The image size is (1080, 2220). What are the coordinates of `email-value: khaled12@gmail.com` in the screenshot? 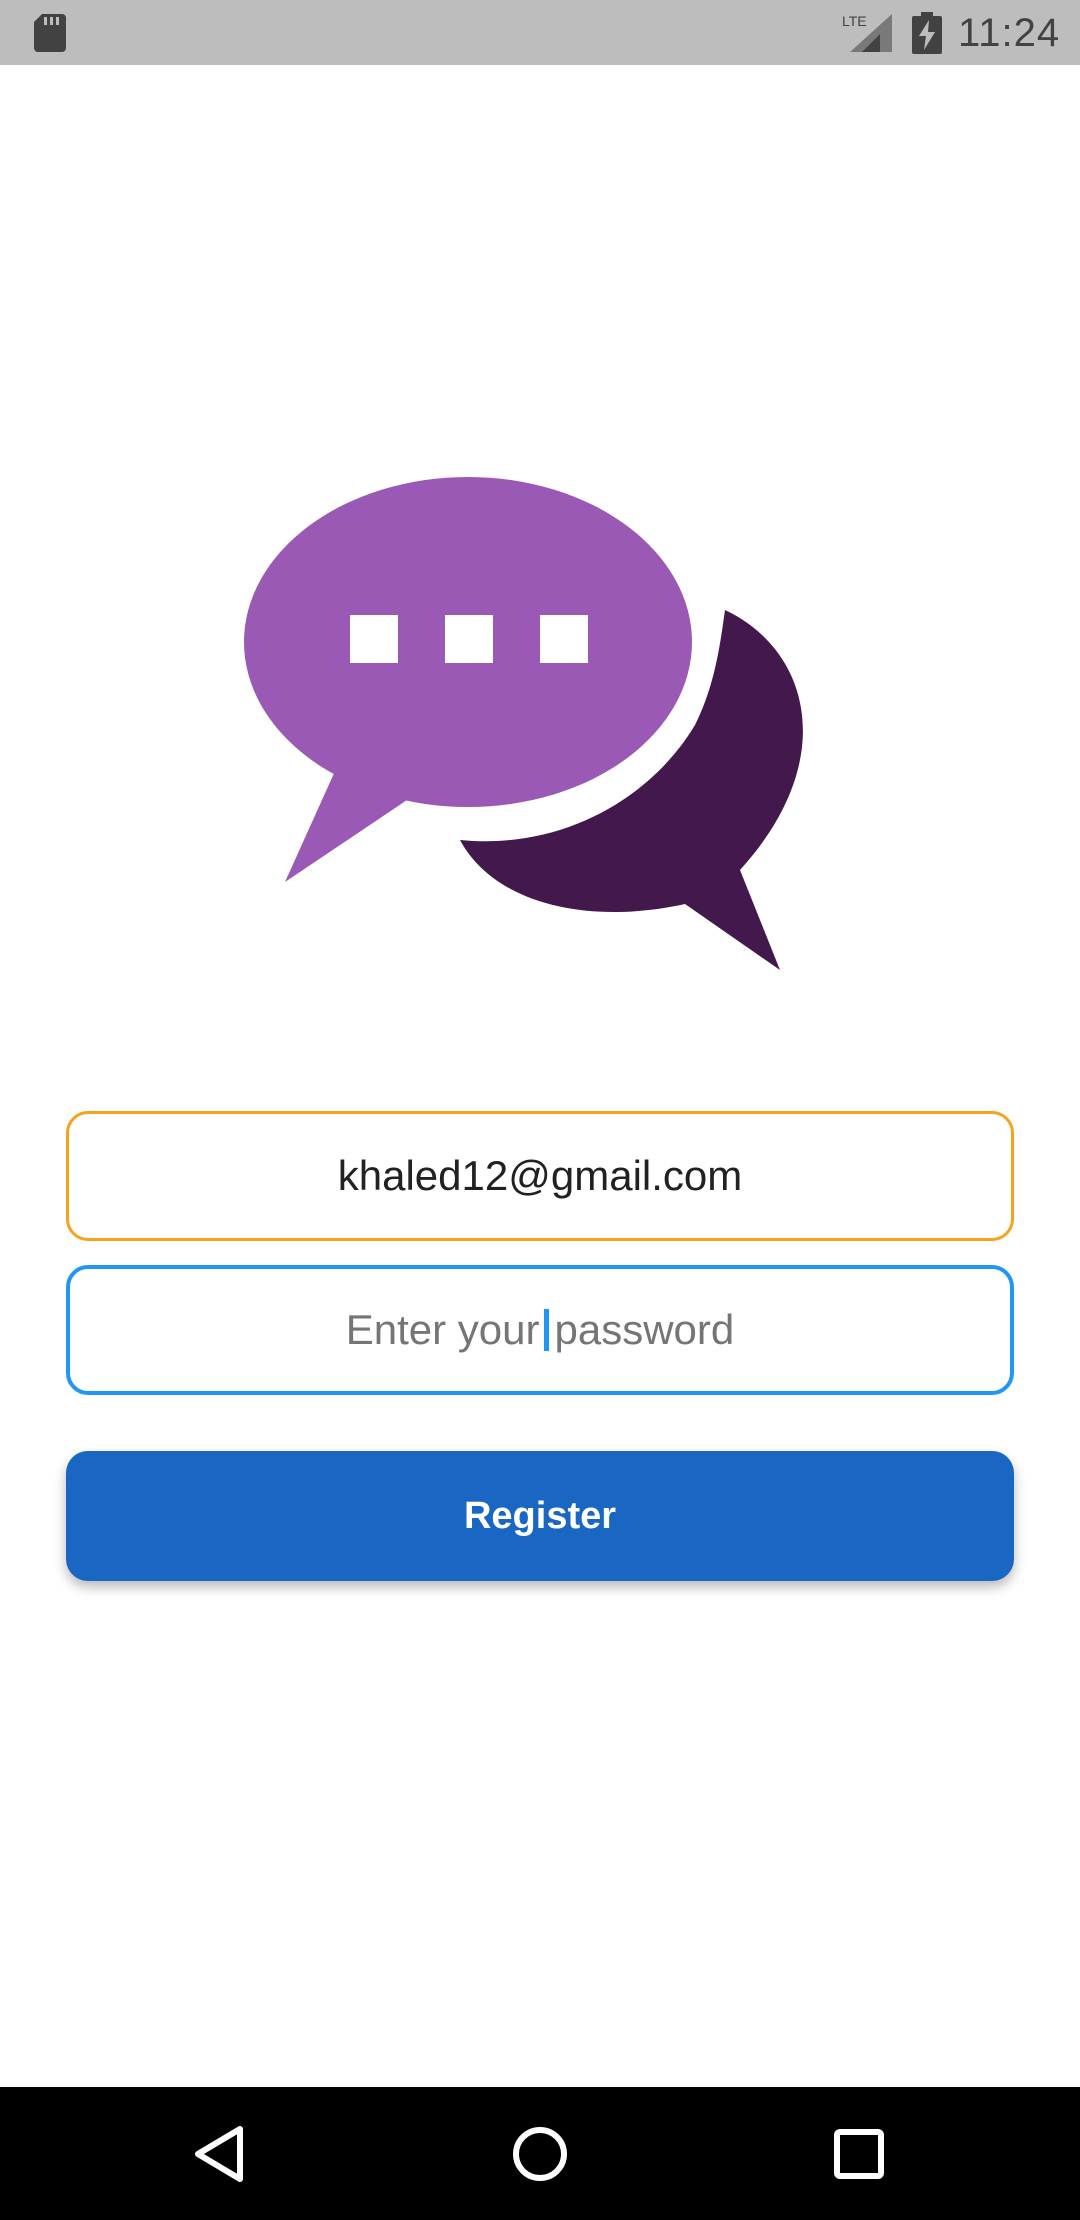 It's located at (540, 1175).